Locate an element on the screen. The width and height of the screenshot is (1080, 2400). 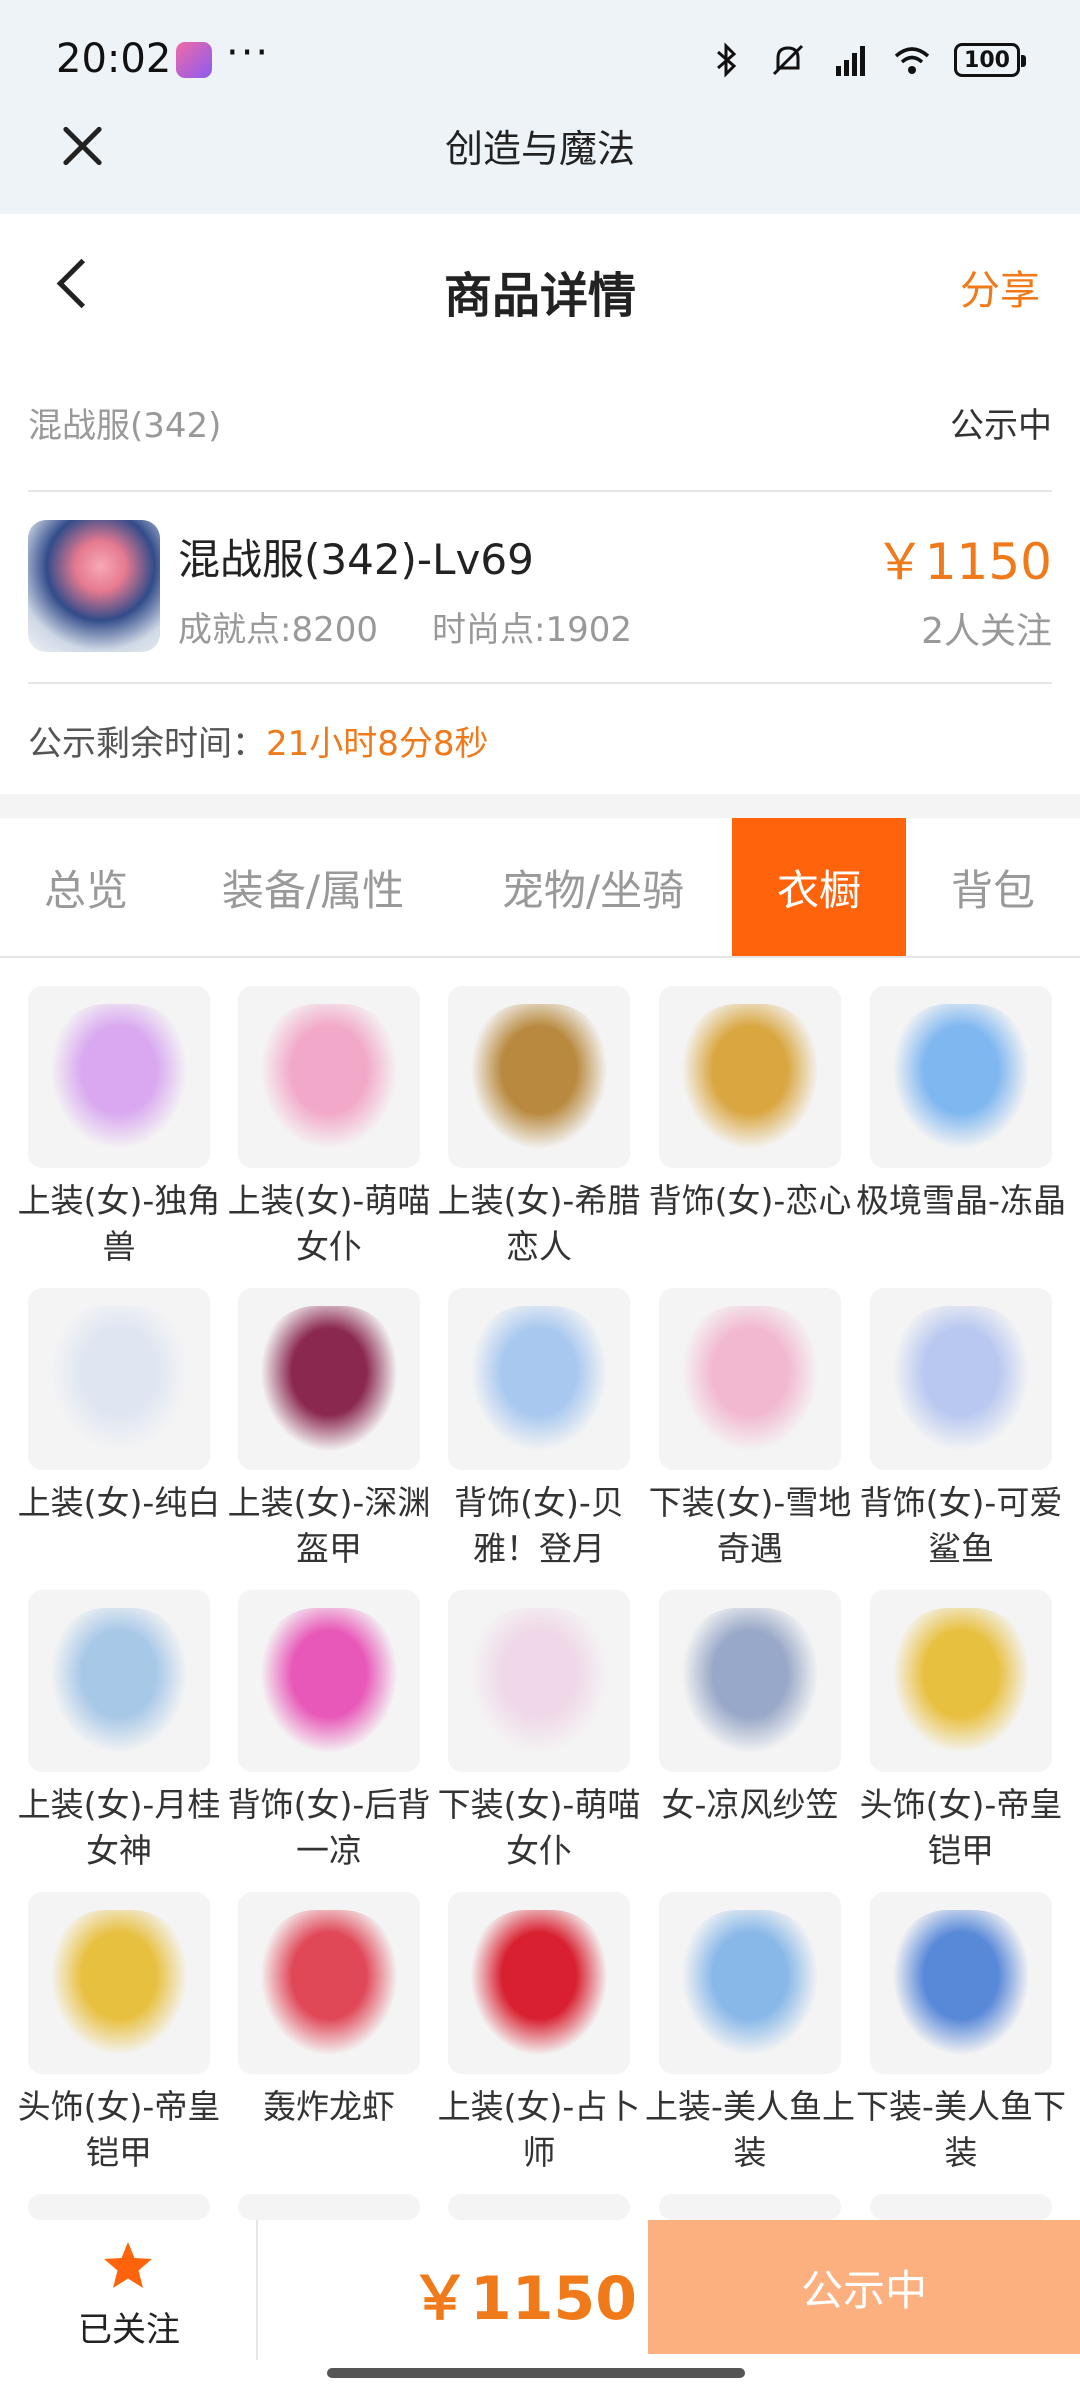
share-button: 分享 is located at coordinates (1000, 287).